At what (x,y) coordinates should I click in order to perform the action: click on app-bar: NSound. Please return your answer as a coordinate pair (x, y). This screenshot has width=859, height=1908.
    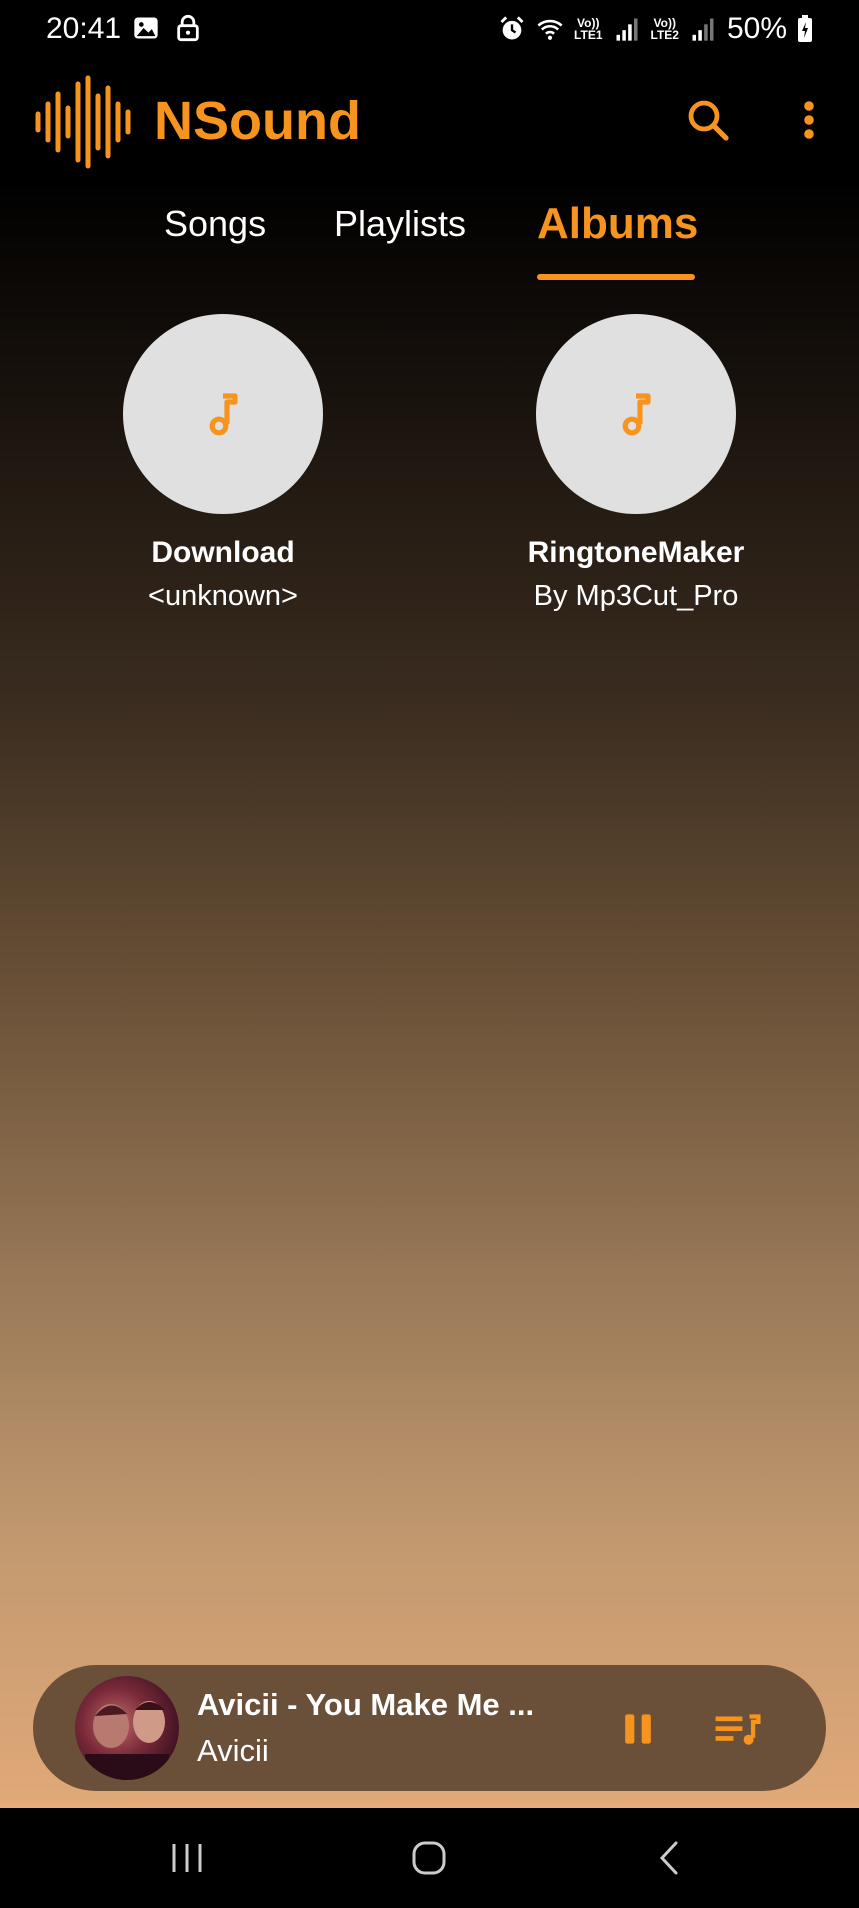
    Looking at the image, I should click on (429, 120).